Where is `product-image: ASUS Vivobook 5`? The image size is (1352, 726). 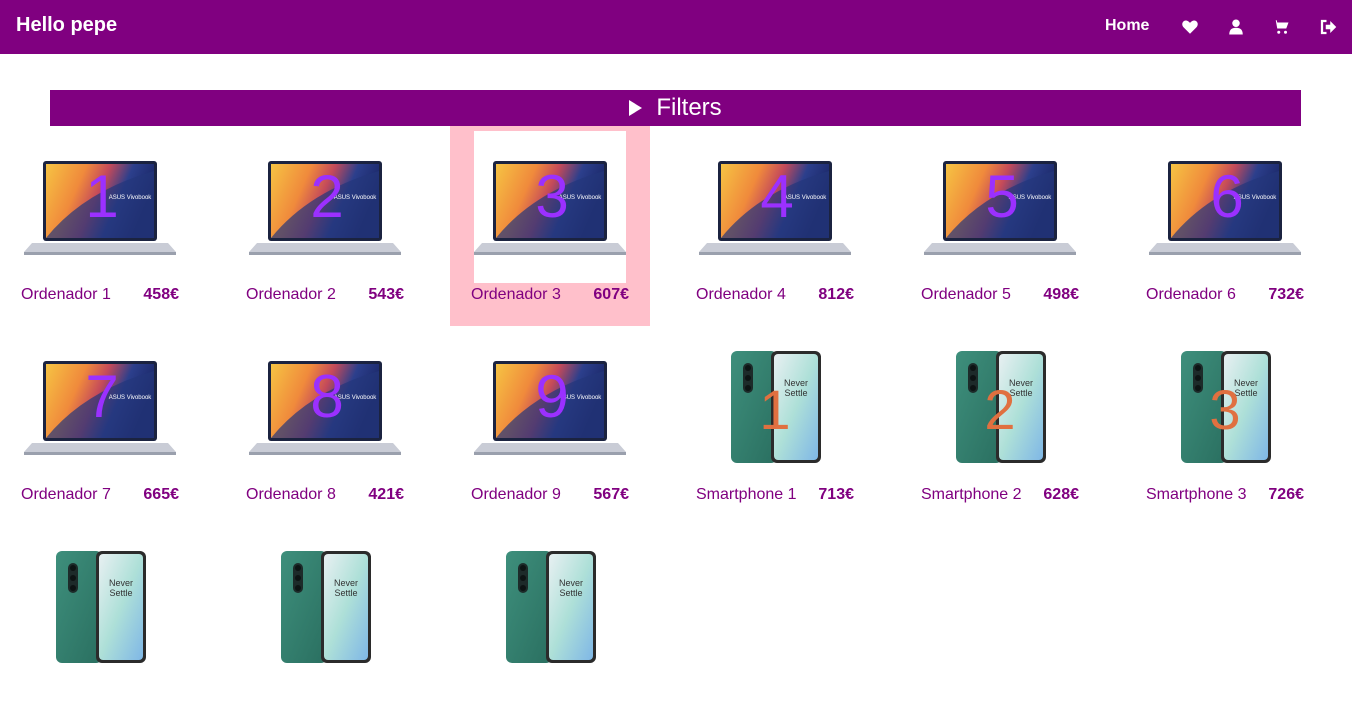 product-image: ASUS Vivobook 5 is located at coordinates (1000, 207).